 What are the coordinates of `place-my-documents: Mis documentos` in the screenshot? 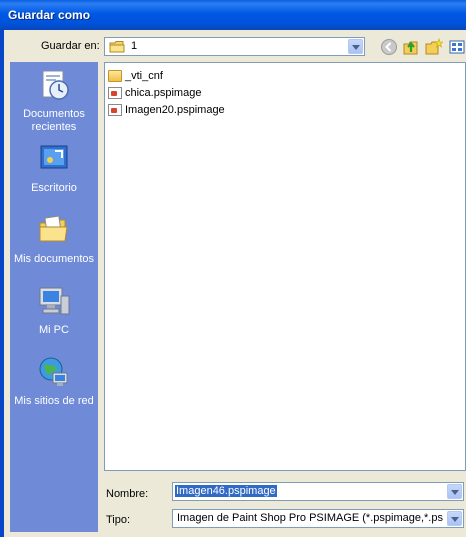 It's located at (54, 239).